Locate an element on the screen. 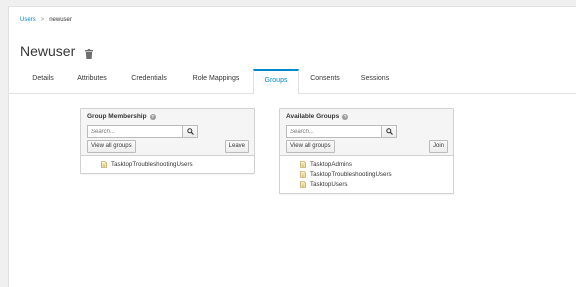 This screenshot has width=576, height=287. breadcrumb: Users > newuser is located at coordinates (46, 20).